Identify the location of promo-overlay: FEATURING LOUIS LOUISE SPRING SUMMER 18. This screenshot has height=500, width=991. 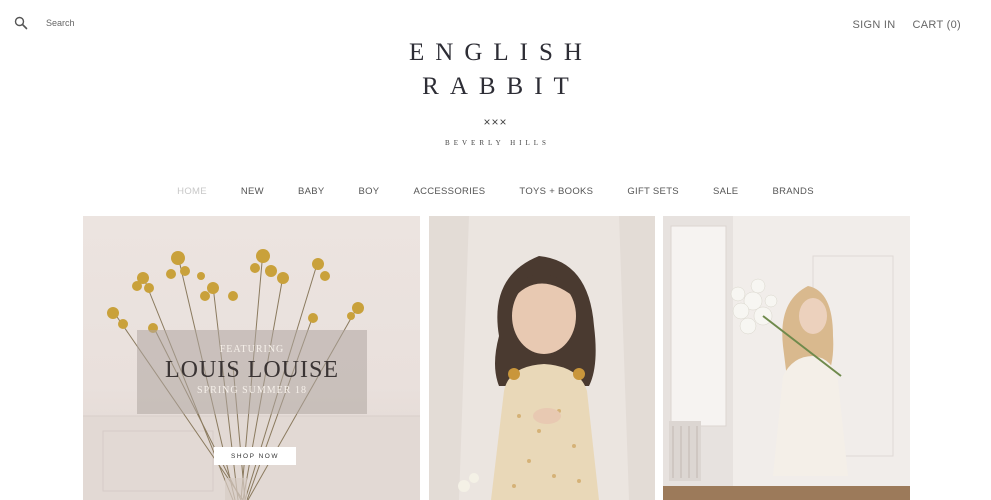
(252, 372).